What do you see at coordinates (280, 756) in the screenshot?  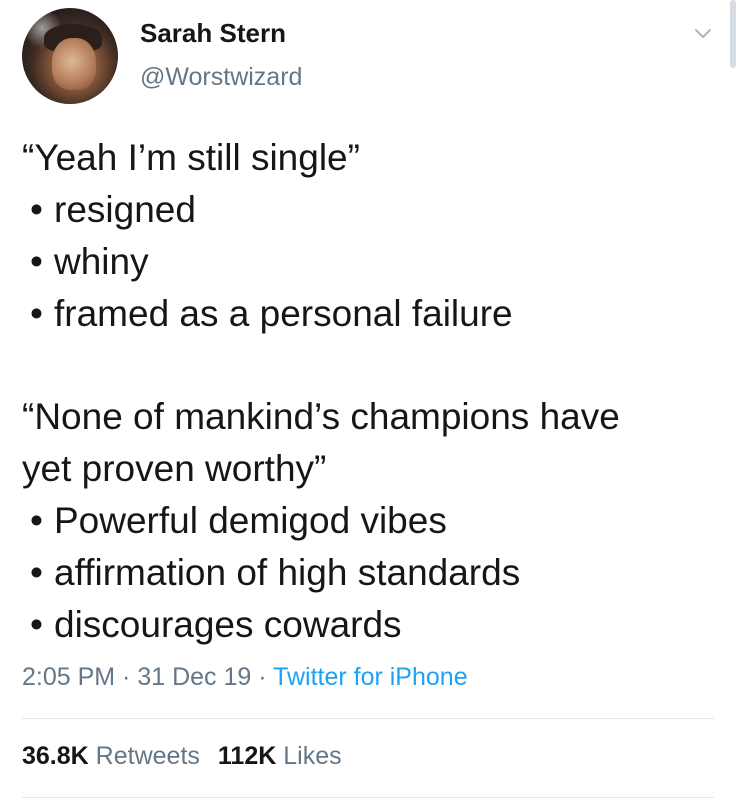 I see `likes-stat: 112K Likes` at bounding box center [280, 756].